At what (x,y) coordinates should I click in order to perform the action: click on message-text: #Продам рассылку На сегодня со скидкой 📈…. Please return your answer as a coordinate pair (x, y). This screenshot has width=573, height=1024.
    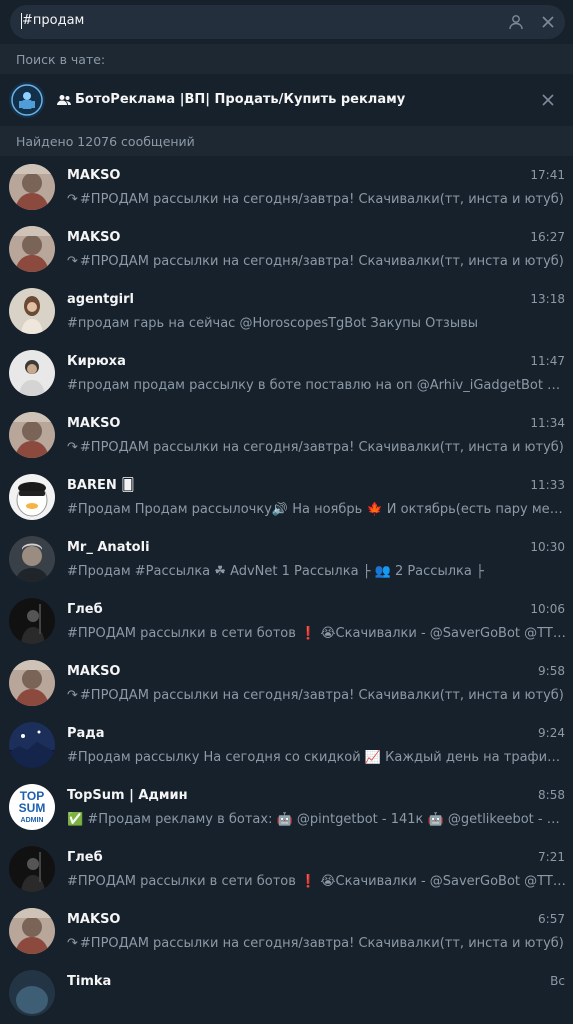
    Looking at the image, I should click on (317, 757).